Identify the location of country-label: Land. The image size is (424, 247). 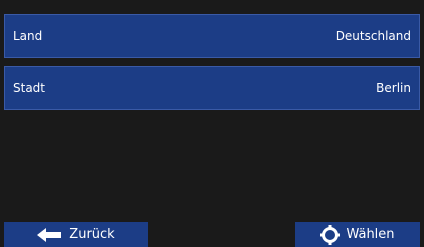
(28, 36).